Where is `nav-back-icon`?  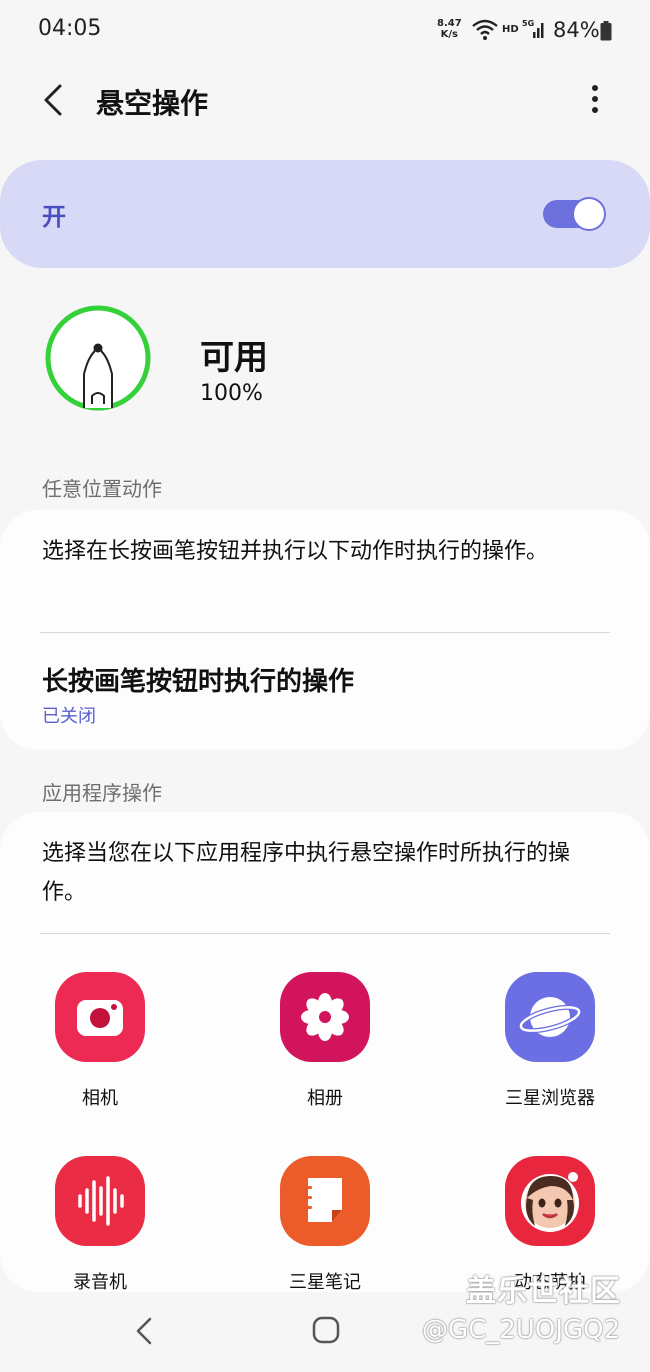 nav-back-icon is located at coordinates (144, 1331).